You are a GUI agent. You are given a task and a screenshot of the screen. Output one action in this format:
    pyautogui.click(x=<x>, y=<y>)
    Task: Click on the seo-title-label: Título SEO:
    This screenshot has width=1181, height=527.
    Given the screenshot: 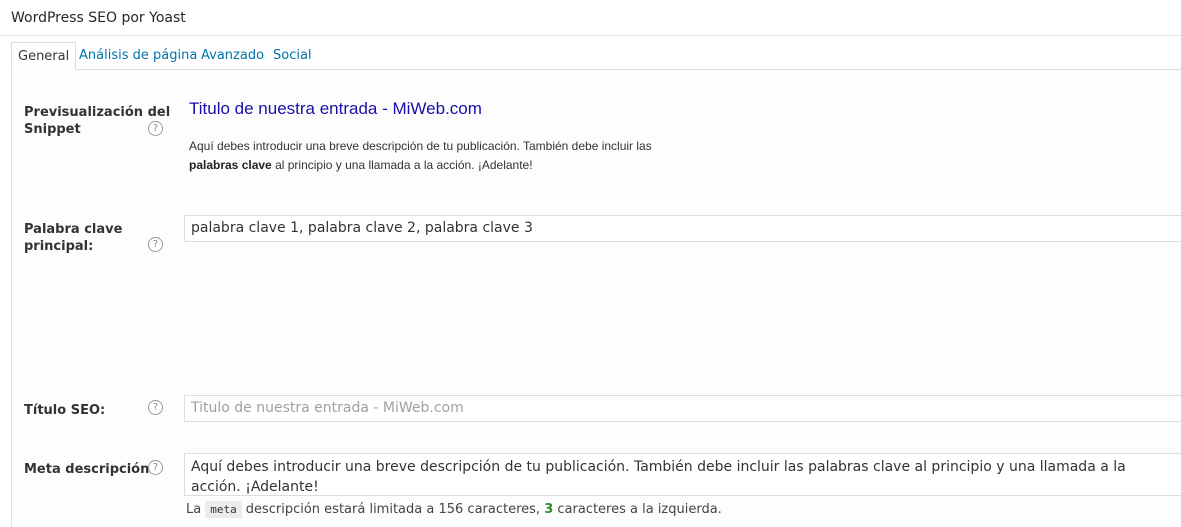 What is the action you would take?
    pyautogui.click(x=65, y=410)
    